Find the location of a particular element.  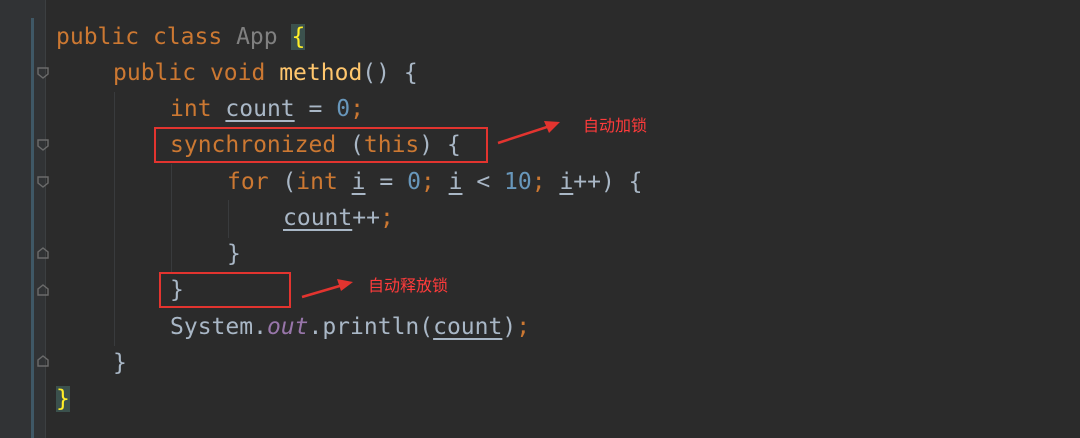

code-line-3: int count = 0; is located at coordinates (267, 109).